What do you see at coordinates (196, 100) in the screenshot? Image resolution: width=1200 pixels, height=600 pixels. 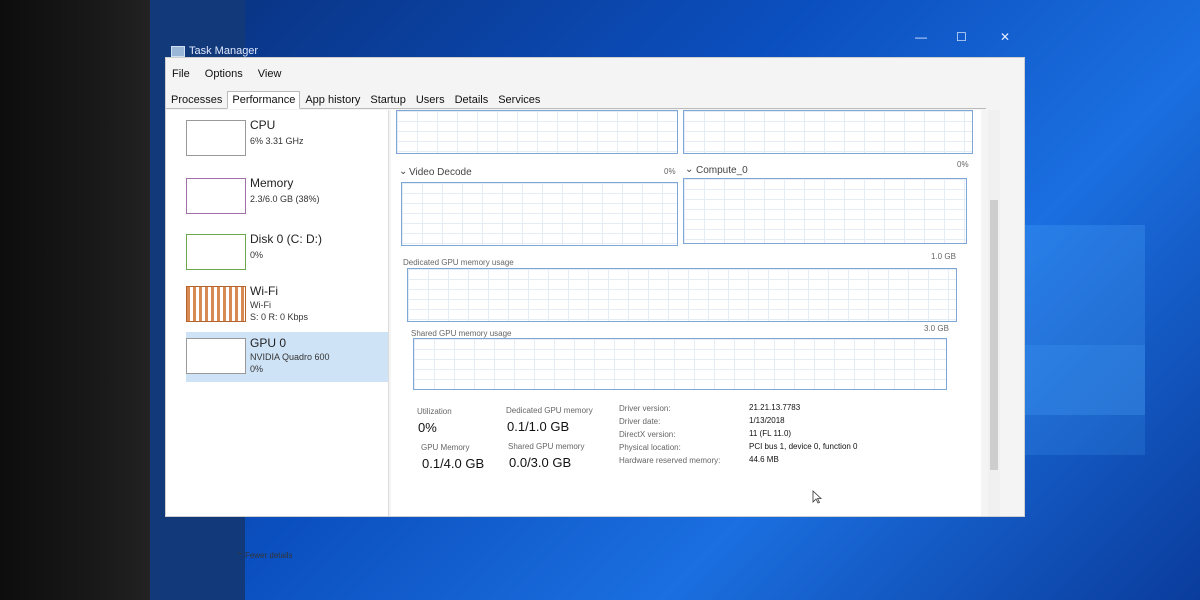 I see `tab-processes: Processes` at bounding box center [196, 100].